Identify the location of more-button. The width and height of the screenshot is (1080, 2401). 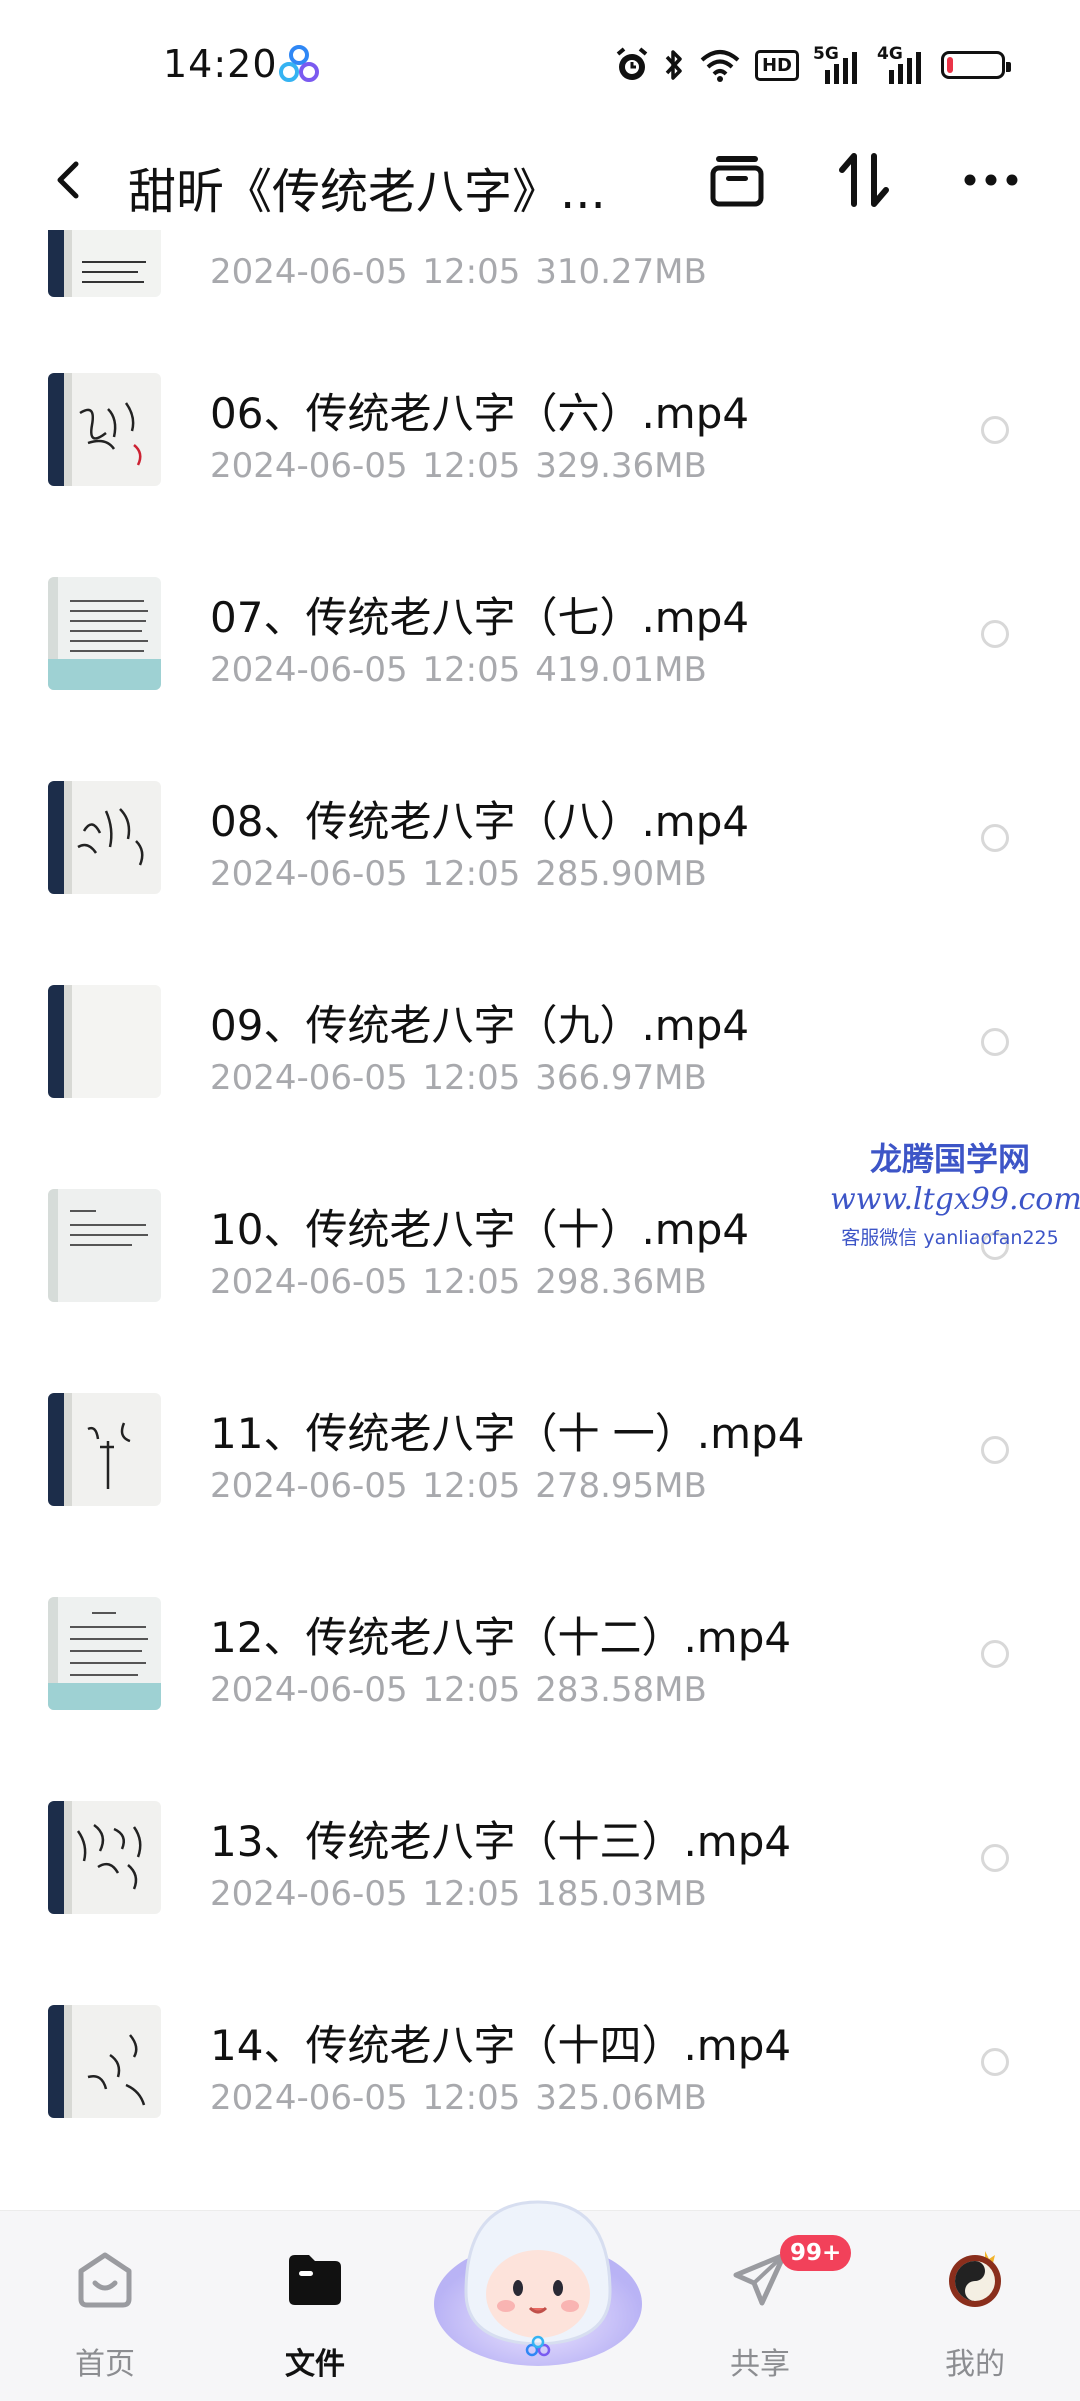
(991, 180).